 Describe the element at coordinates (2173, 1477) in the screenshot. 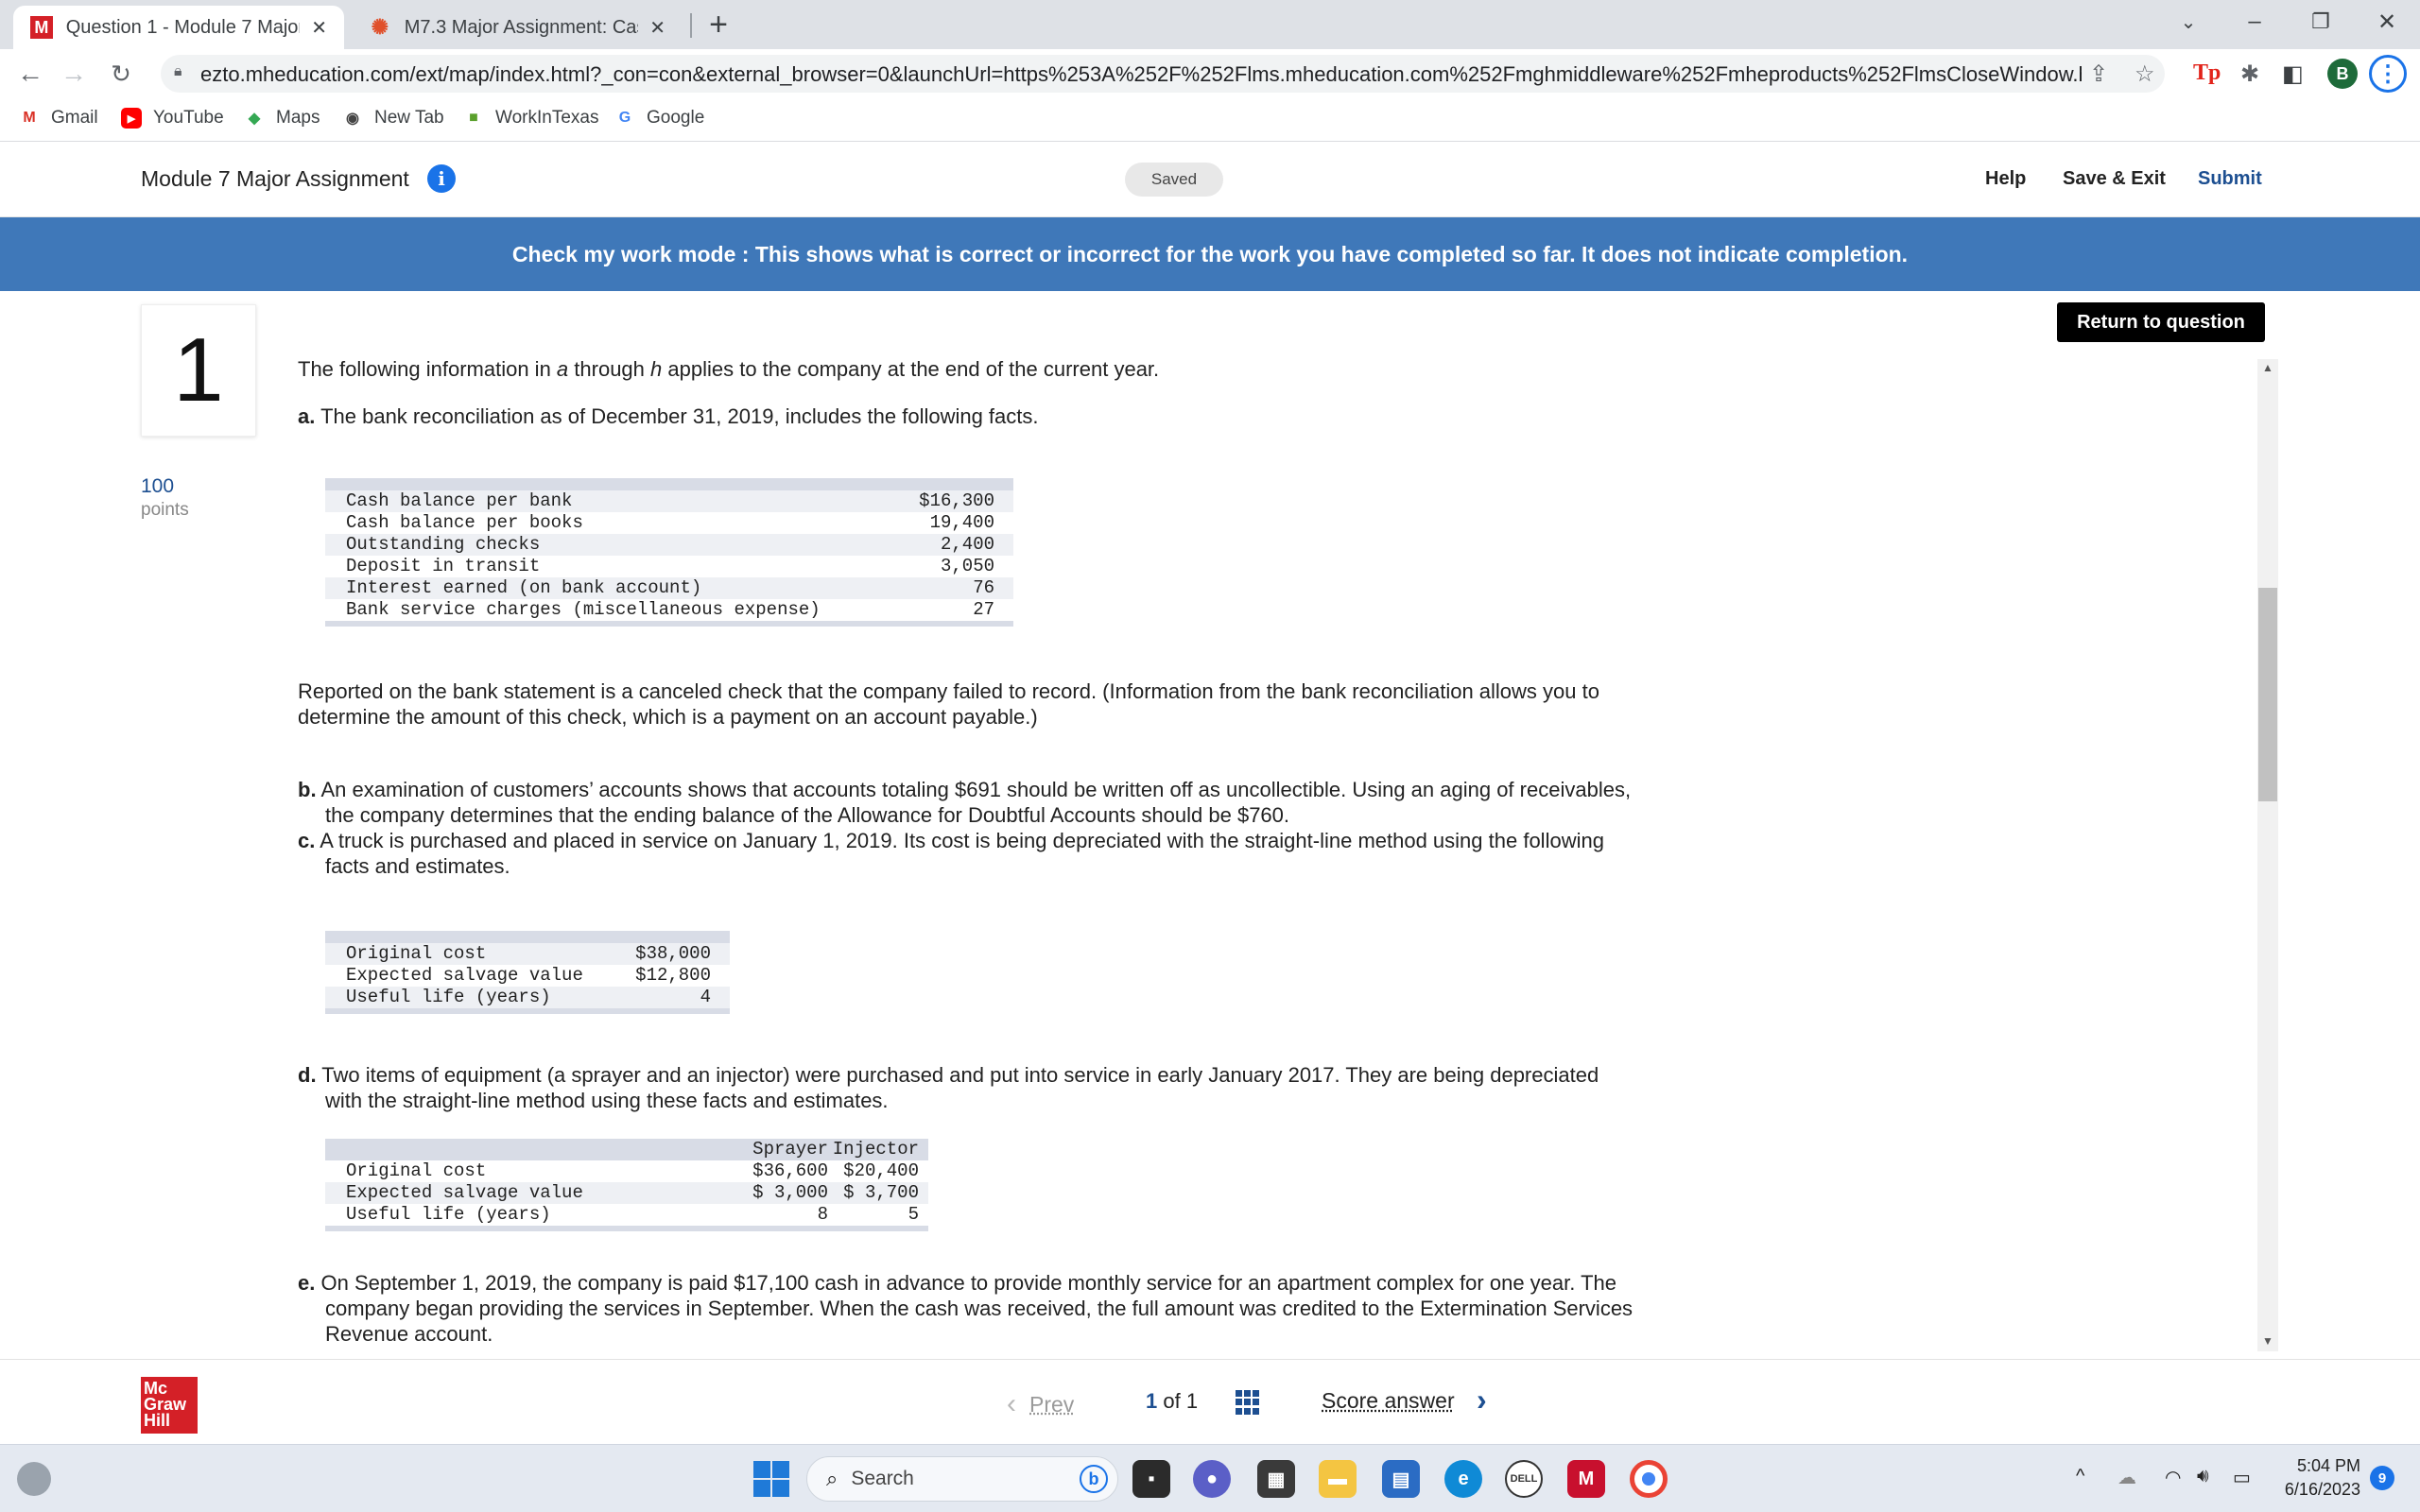

I see `wifi-icon: ◠` at that location.